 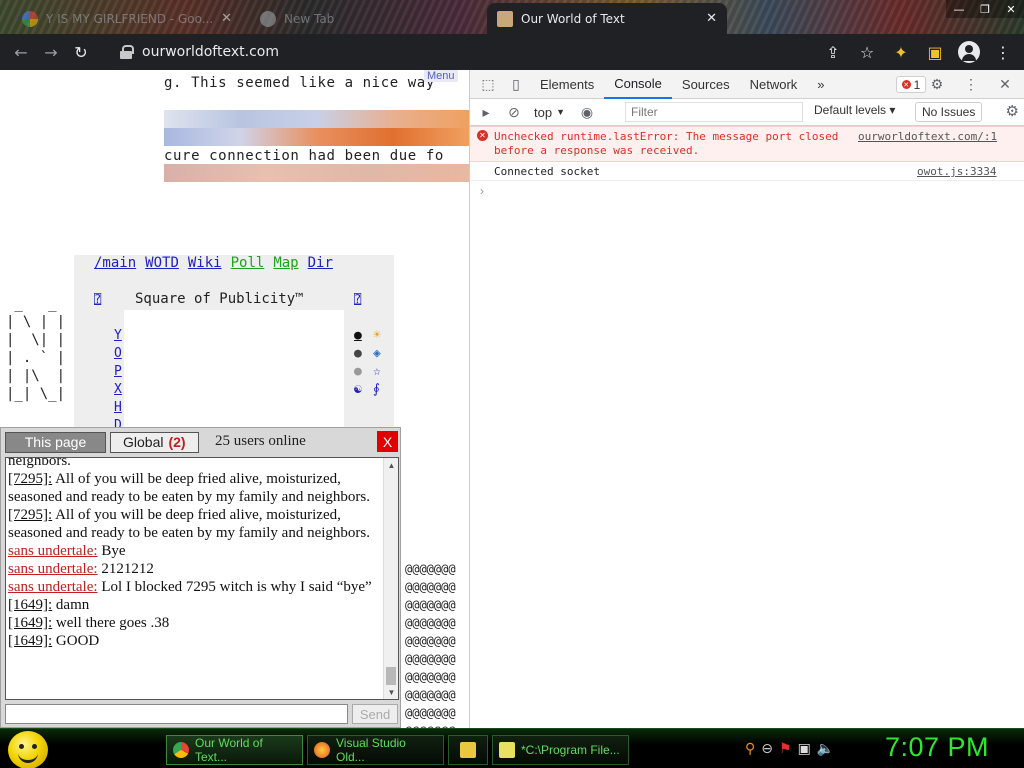 I want to click on yo-letter-column: Y O P X H D, so click(x=118, y=381).